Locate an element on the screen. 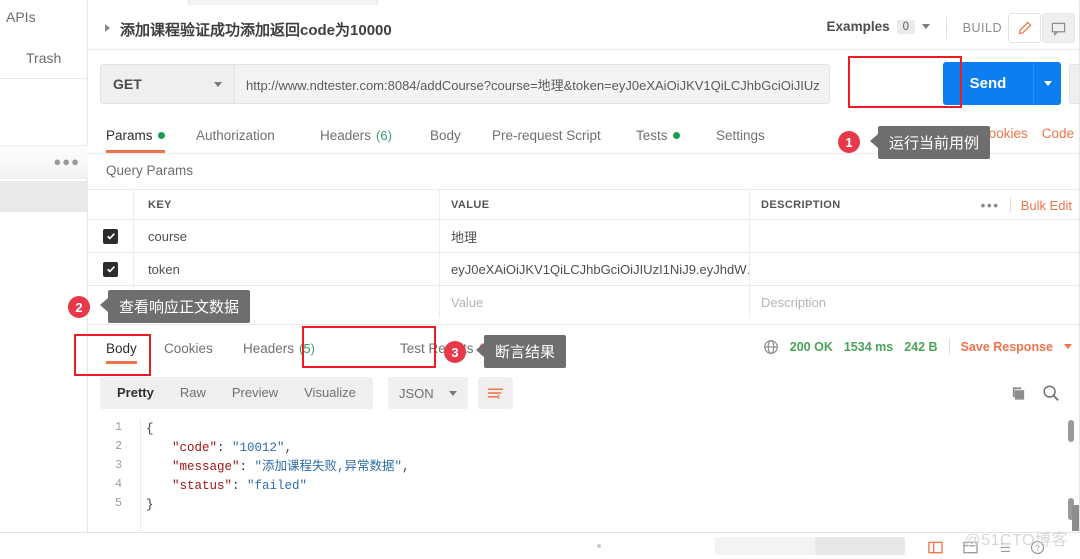 Image resolution: width=1080 pixels, height=559 pixels. page-title: 添加课程验证成功添加返回code为10000 is located at coordinates (256, 30).